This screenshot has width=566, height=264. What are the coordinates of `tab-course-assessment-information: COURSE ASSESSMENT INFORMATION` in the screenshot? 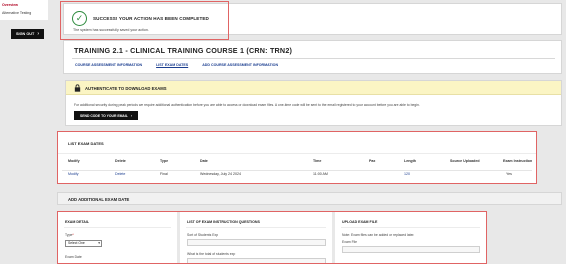 It's located at (108, 65).